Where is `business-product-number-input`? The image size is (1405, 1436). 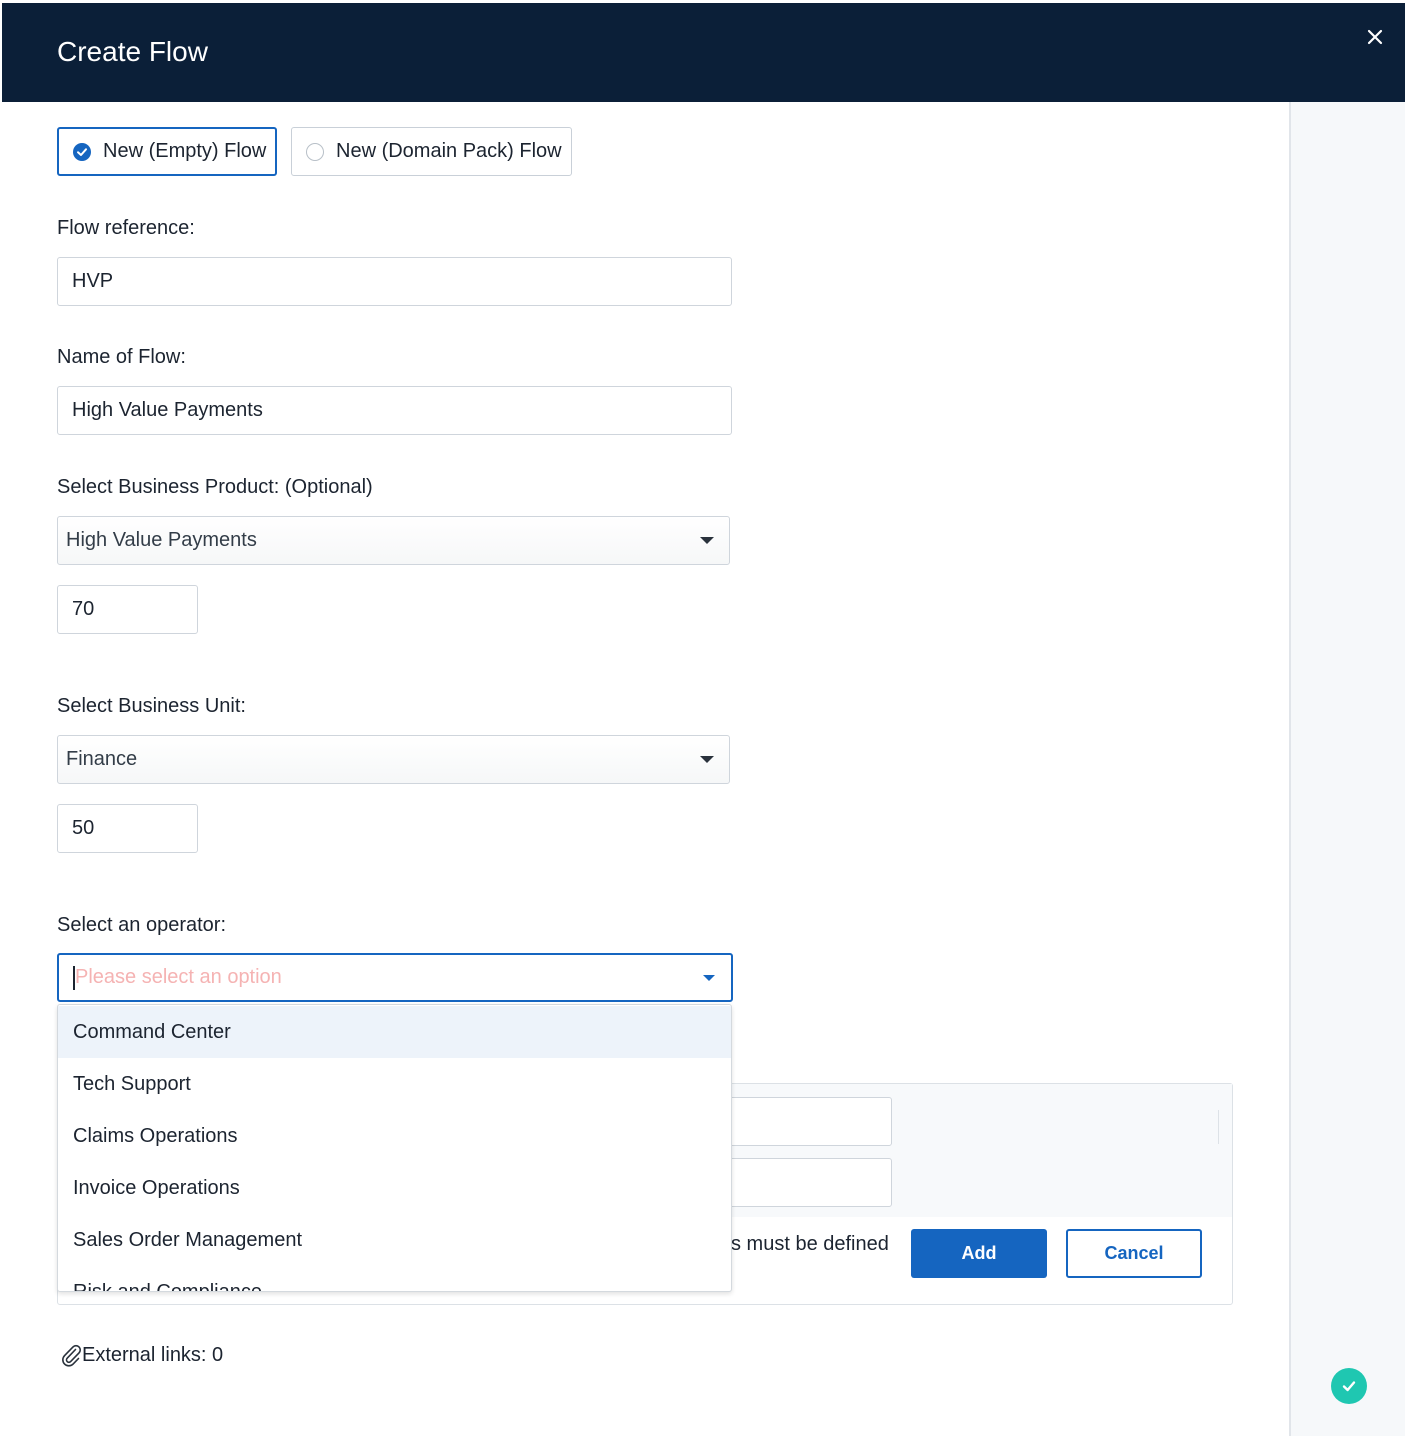
business-product-number-input is located at coordinates (127, 609).